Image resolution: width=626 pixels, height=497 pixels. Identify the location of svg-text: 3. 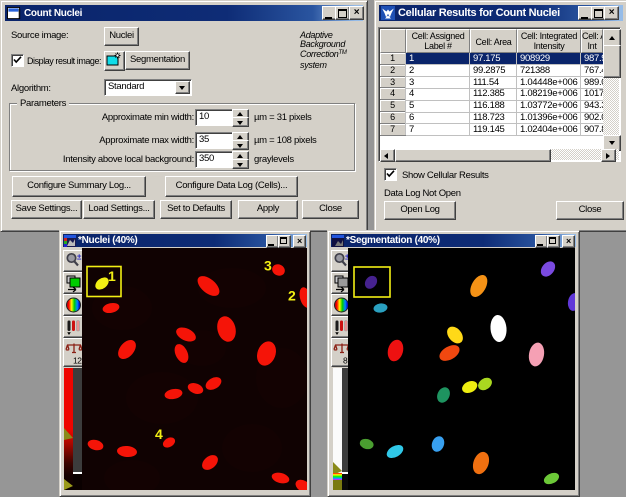
(268, 266).